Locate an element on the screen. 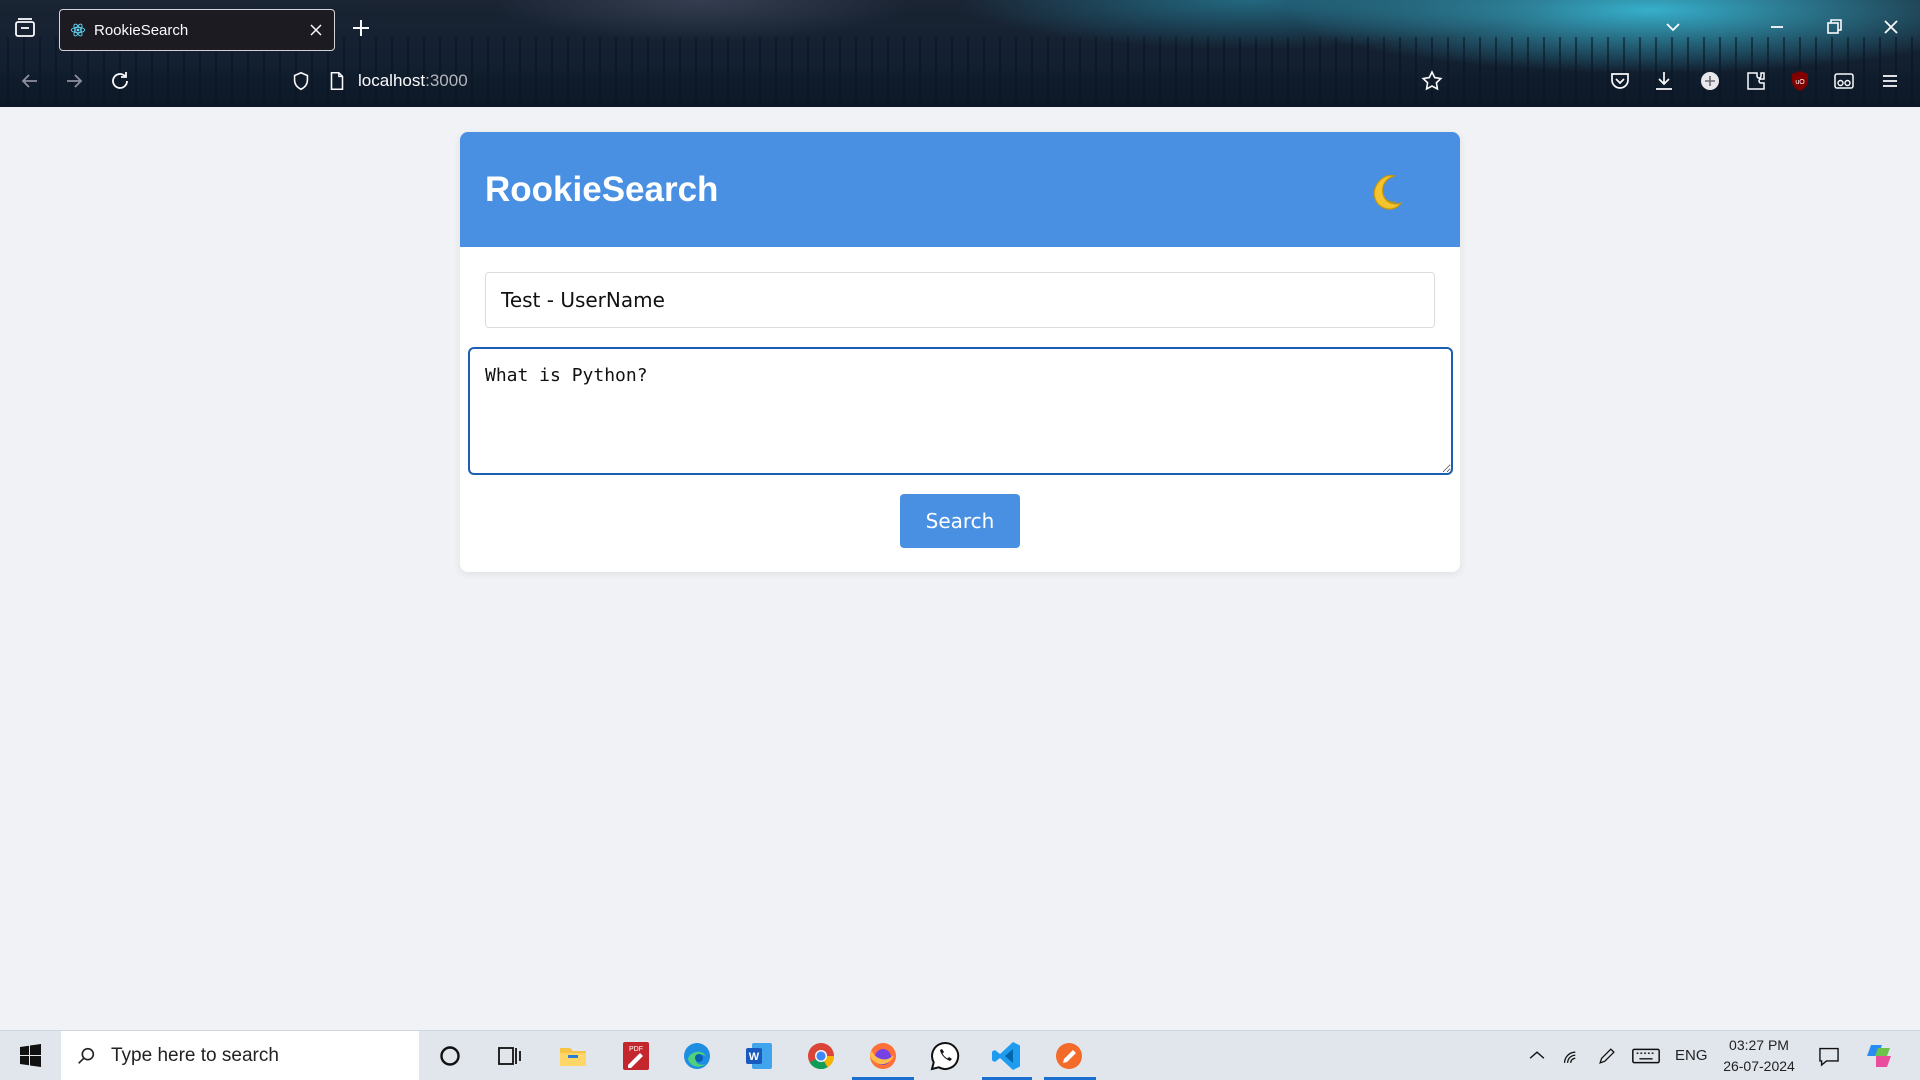 This screenshot has height=1080, width=1920. account-extension-icon is located at coordinates (1710, 81).